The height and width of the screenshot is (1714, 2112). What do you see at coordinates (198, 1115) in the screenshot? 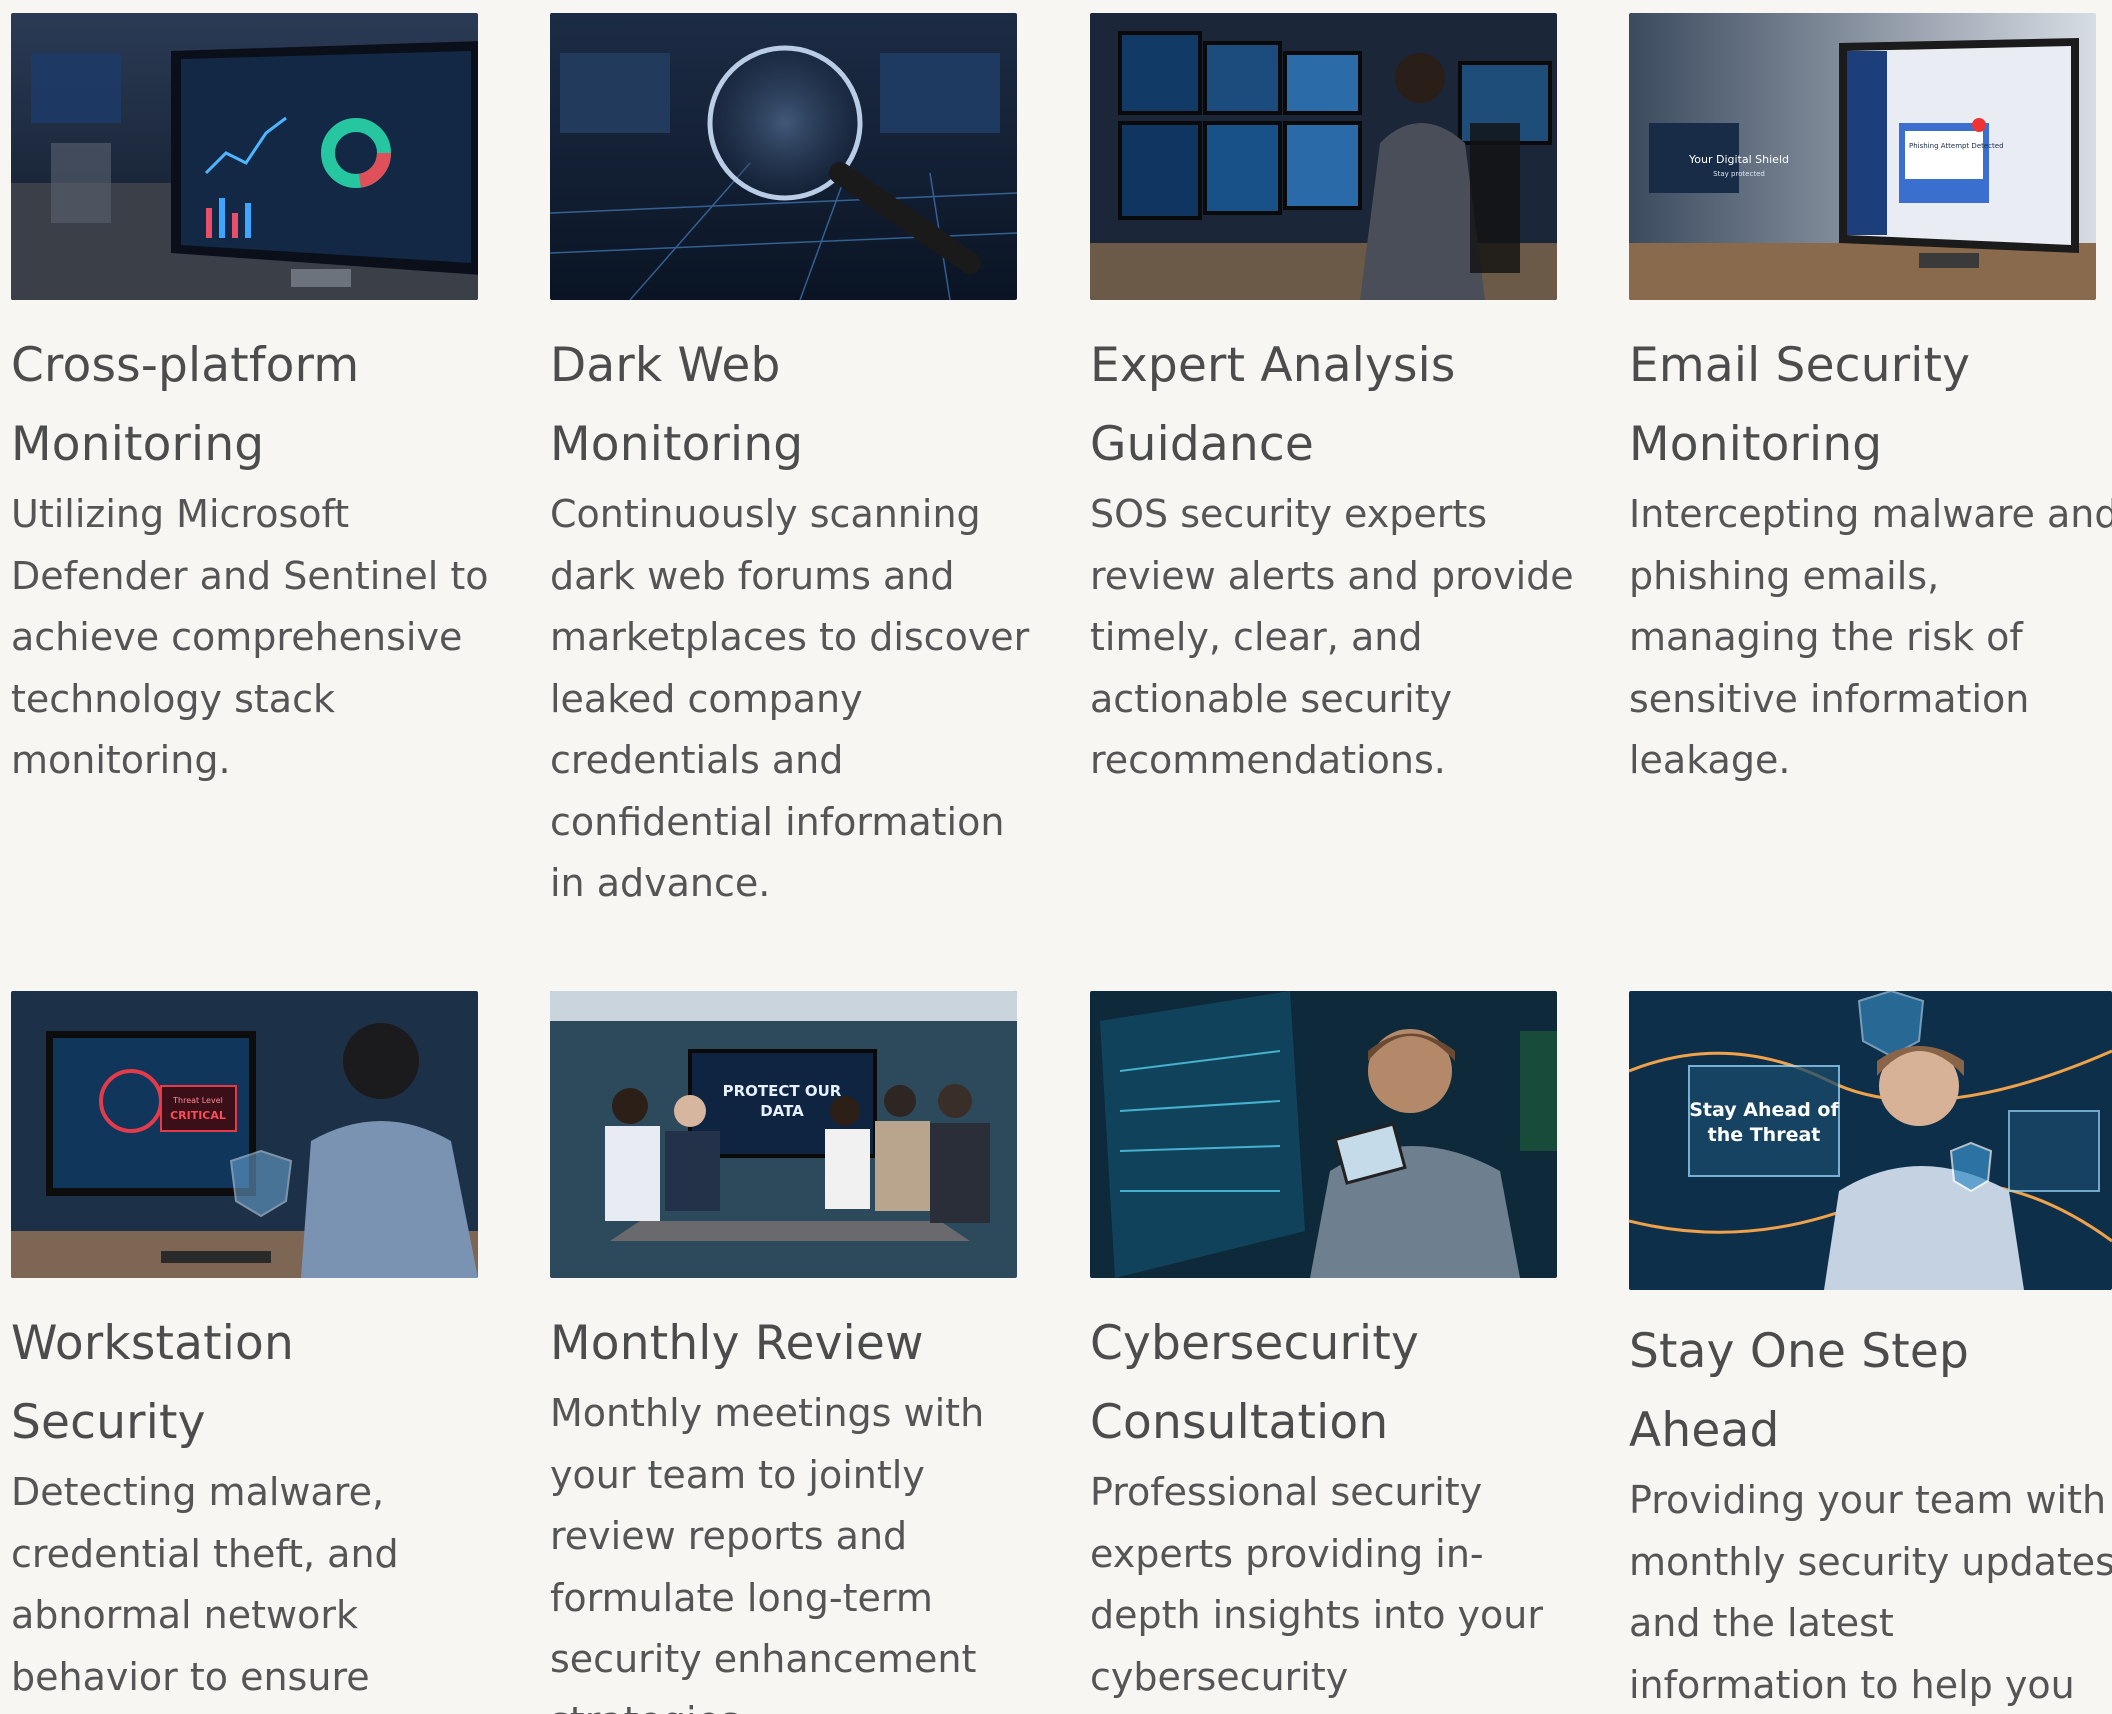
I see `photo-caption-critical: CRITICAL` at bounding box center [198, 1115].